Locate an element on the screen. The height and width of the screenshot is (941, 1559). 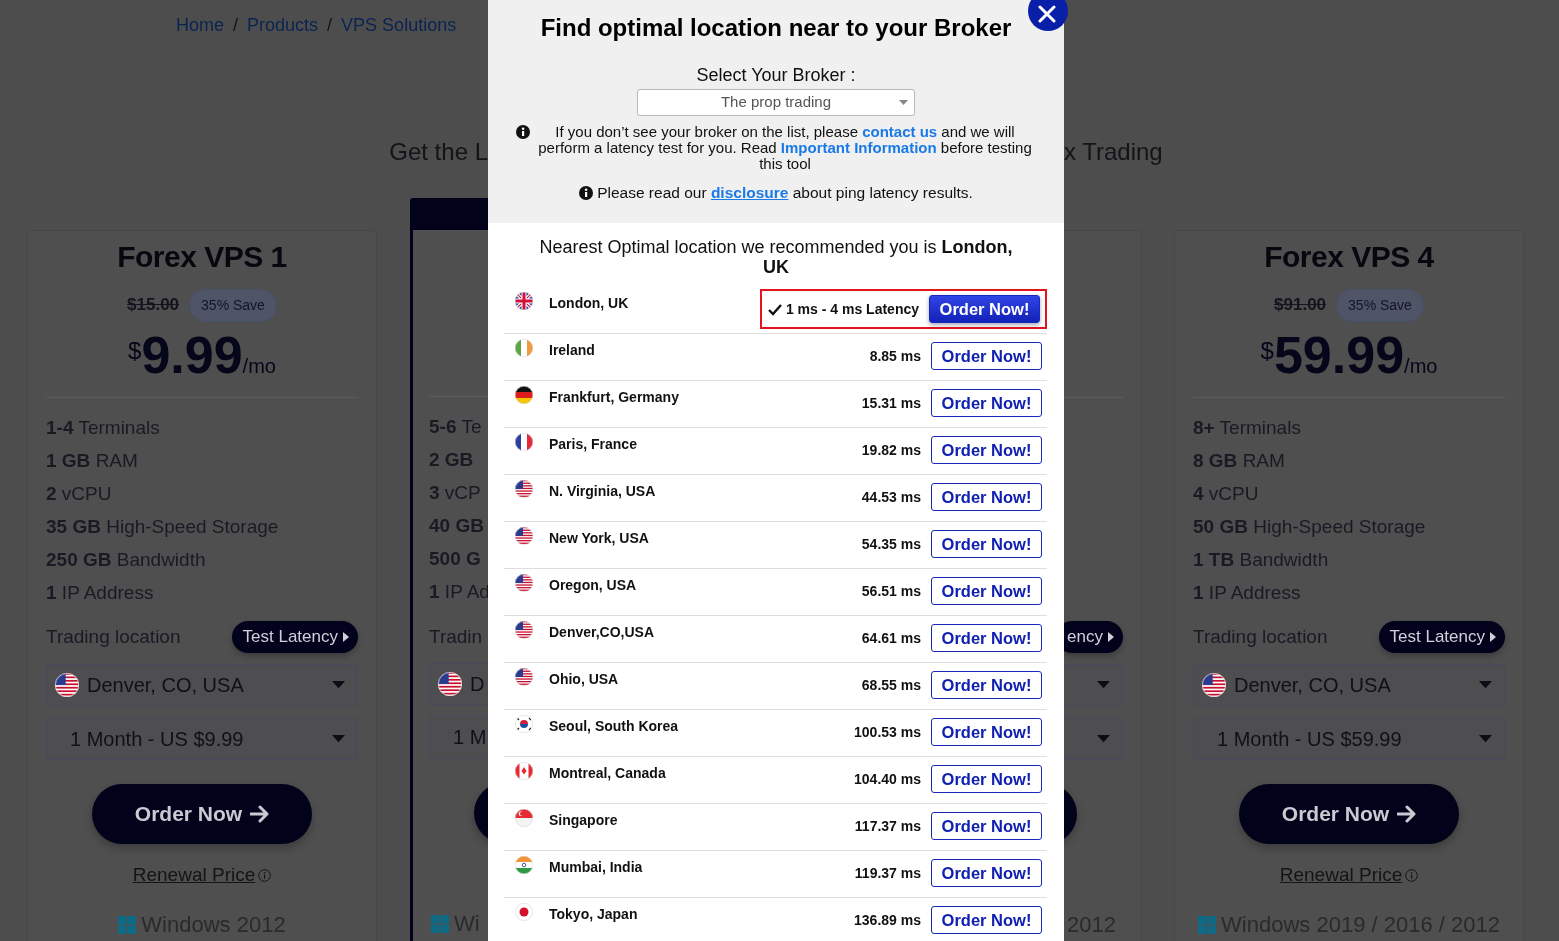
latency-text: 119.37 ms is located at coordinates (887, 873).